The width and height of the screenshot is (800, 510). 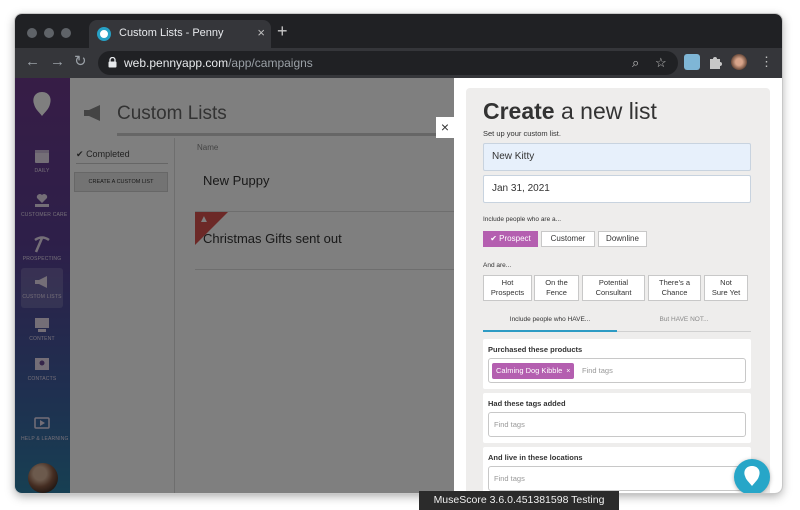 I want to click on browser-menu-icon: ⋮, so click(x=766, y=62).